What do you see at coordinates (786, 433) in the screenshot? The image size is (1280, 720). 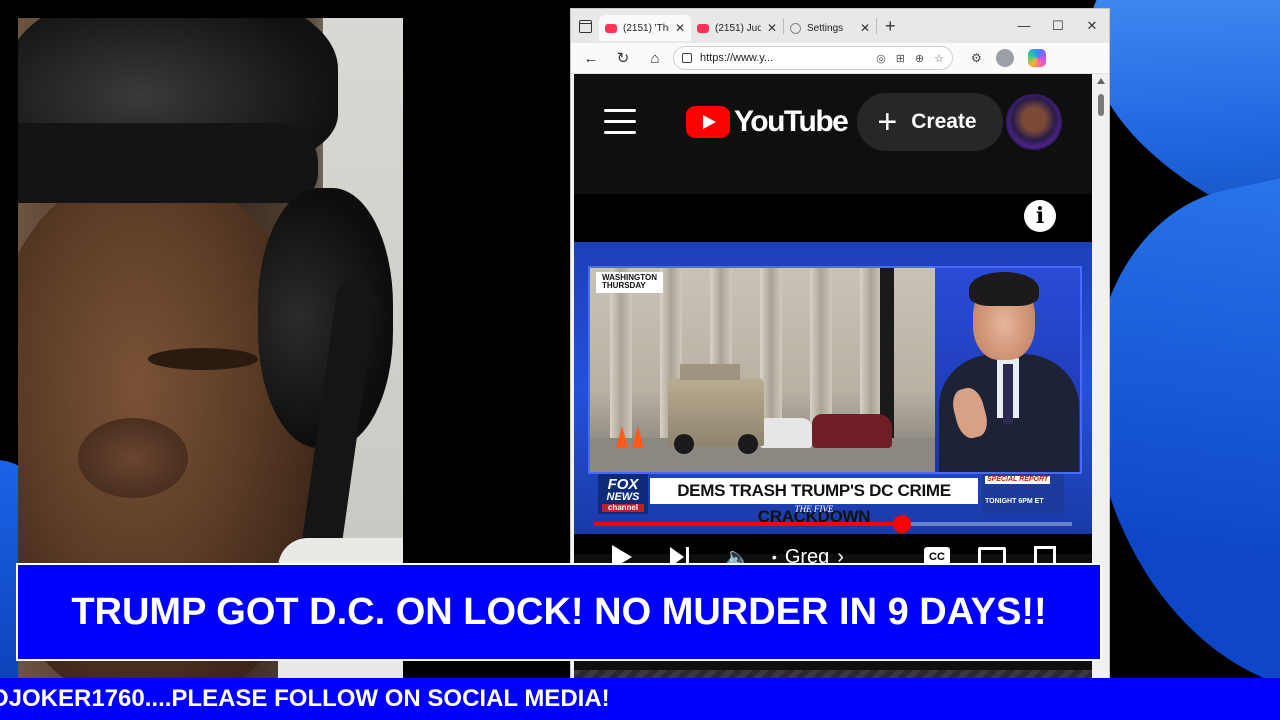 I see `white-car` at bounding box center [786, 433].